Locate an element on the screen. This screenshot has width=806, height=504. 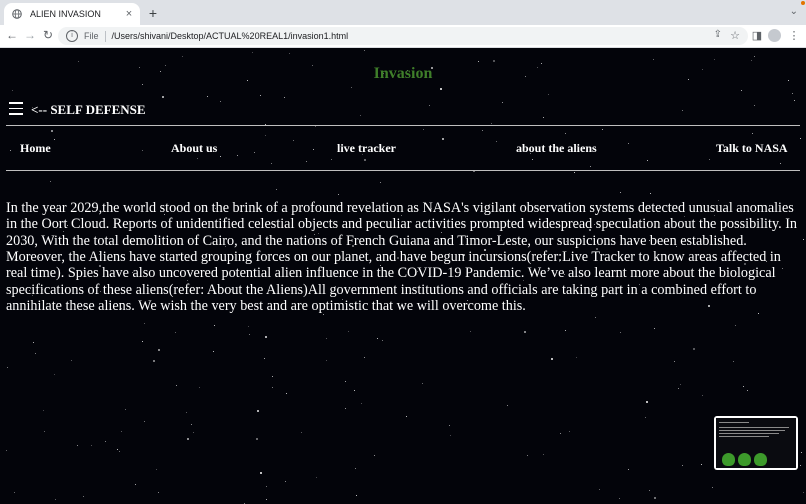
page-preview-thumbnail is located at coordinates (756, 443).